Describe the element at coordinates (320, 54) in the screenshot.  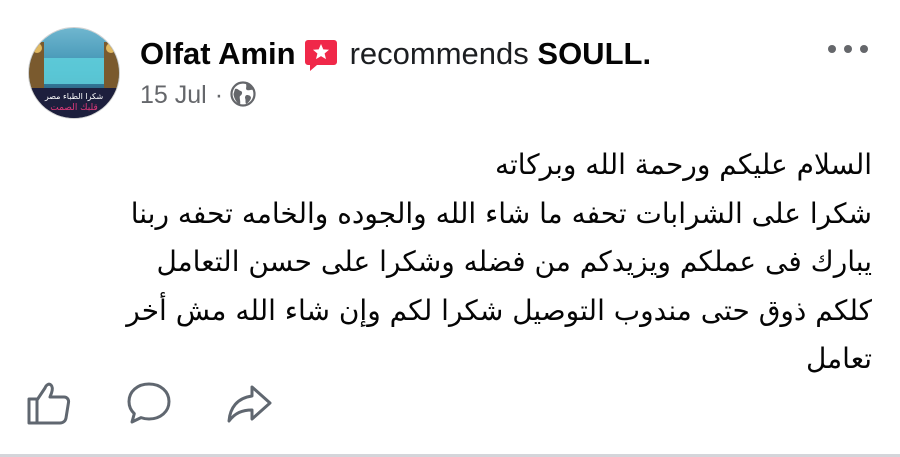
I see `recommendation-star-icon` at that location.